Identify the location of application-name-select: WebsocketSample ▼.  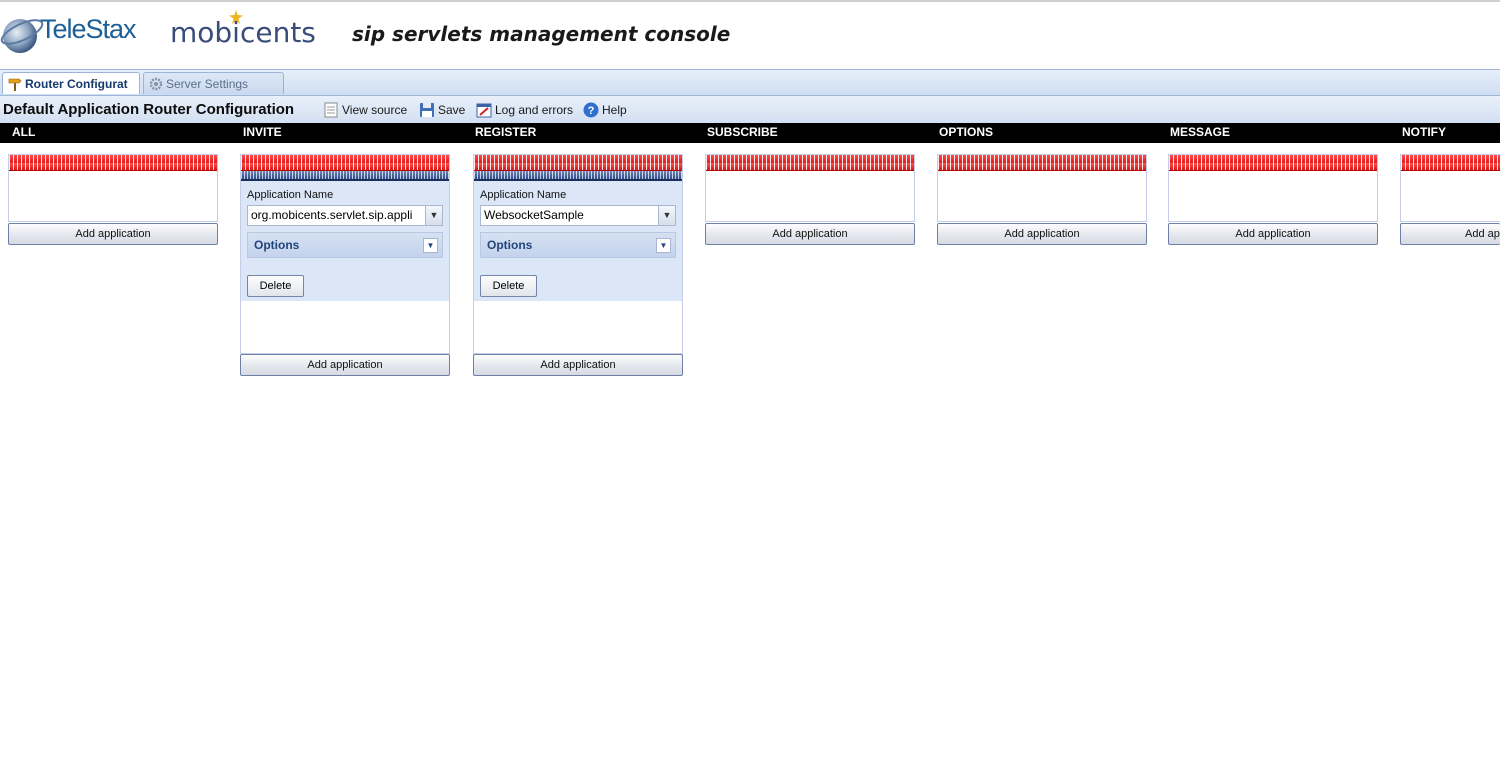
(578, 215).